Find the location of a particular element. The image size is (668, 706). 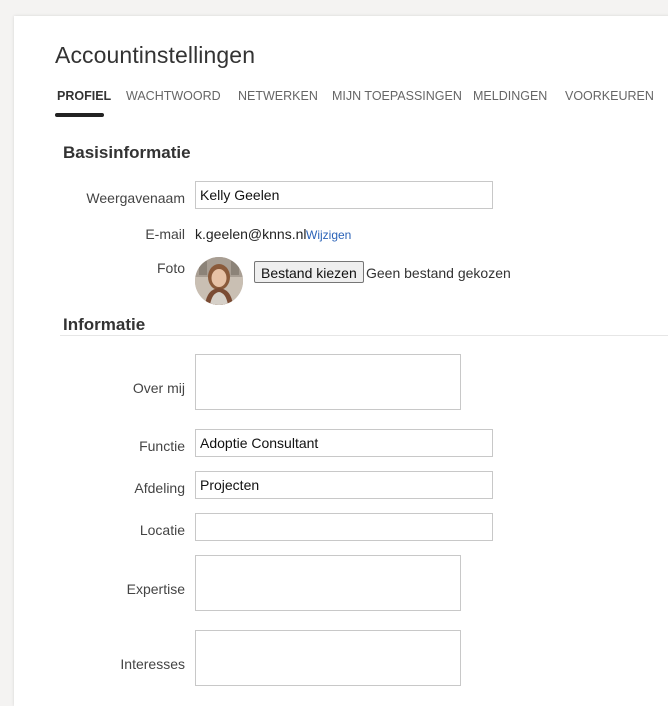

file-status-text: Geen bestand gekozen is located at coordinates (438, 273).